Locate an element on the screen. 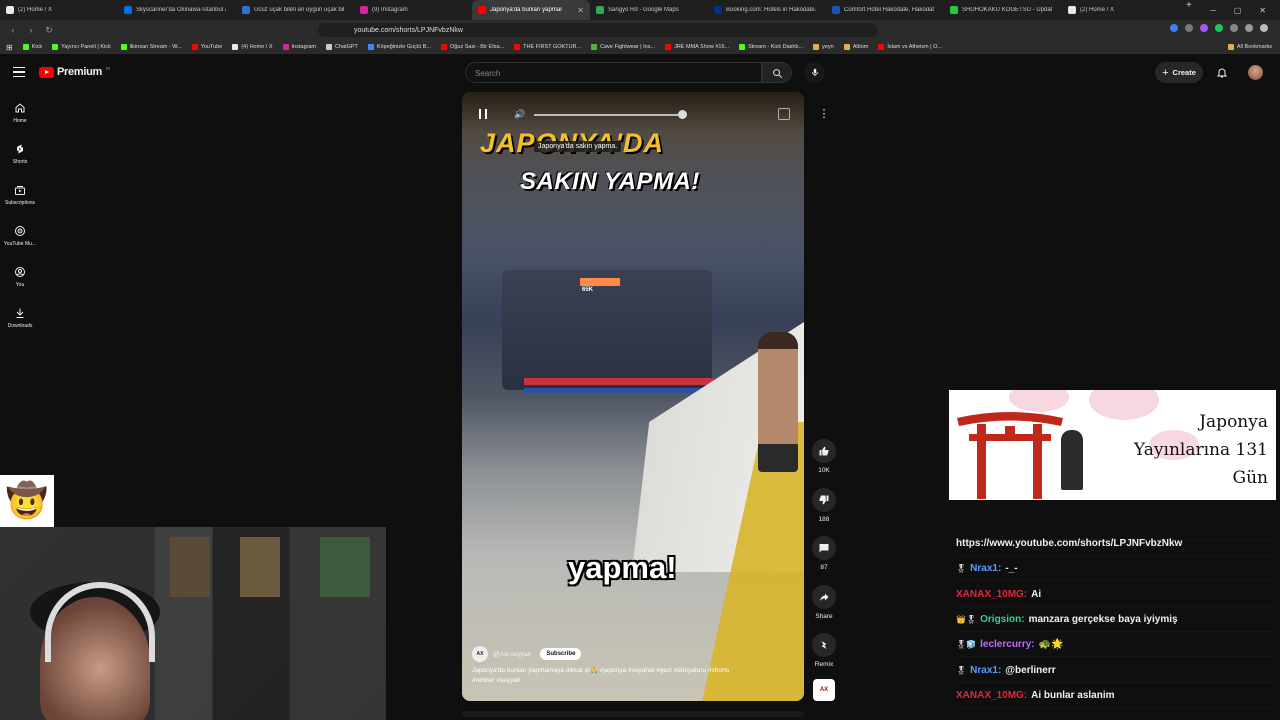 This screenshot has width=1280, height=720. volume-slider is located at coordinates (609, 115).